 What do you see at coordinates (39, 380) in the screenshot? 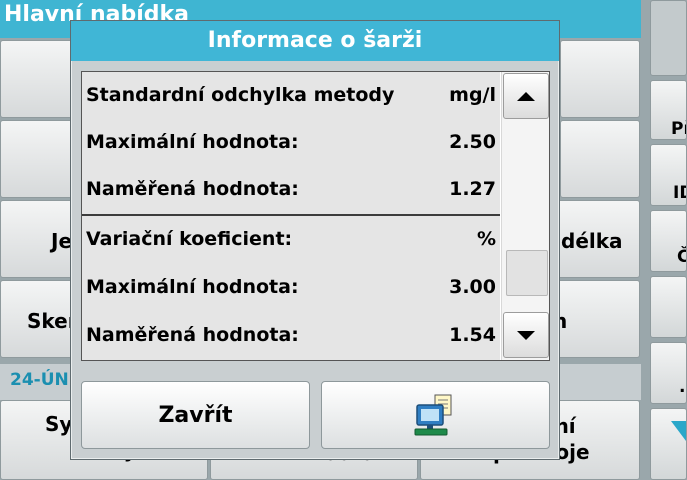
I see `status-date: 24-ÚN` at bounding box center [39, 380].